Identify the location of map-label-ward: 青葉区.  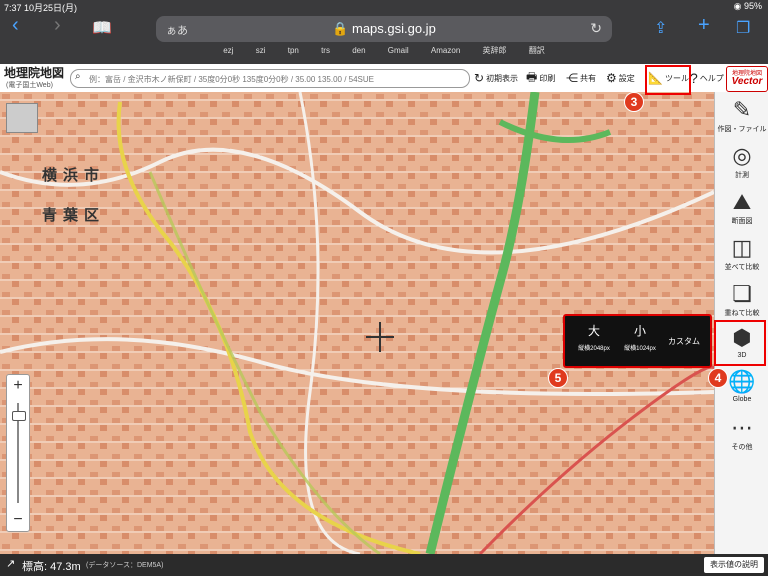
(74, 215).